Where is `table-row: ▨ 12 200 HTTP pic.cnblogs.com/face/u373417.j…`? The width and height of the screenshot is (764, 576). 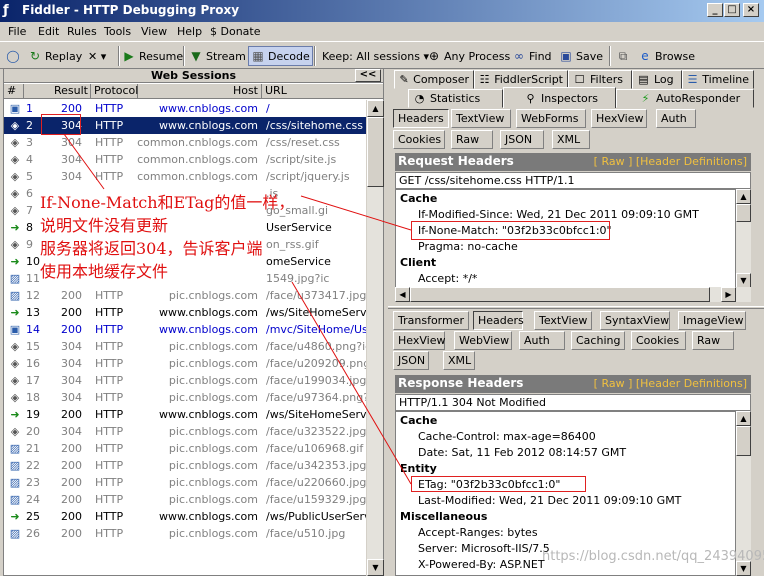 table-row: ▨ 12 200 HTTP pic.cnblogs.com/face/u373417.j… is located at coordinates (185, 295).